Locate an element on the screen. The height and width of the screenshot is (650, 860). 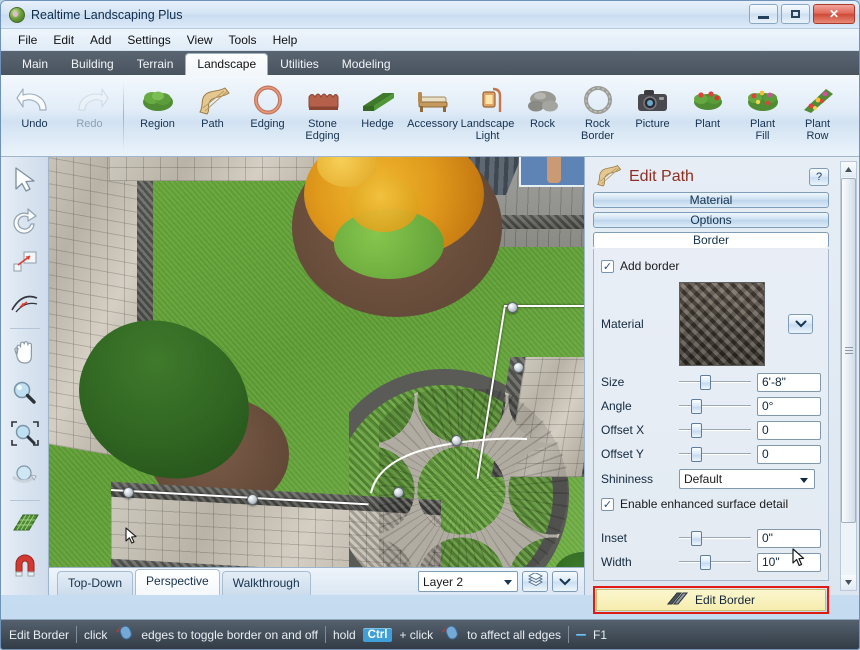
tab-utilities: Utilities is located at coordinates (299, 64).